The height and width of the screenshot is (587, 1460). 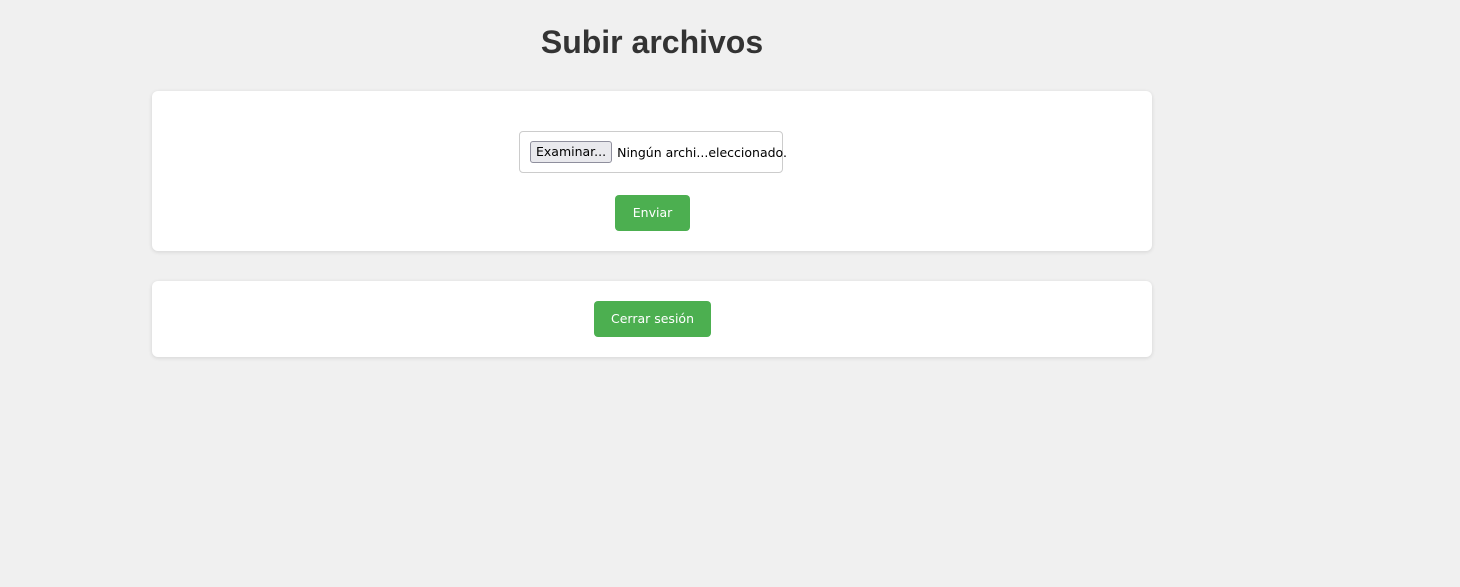 What do you see at coordinates (702, 152) in the screenshot?
I see `file-status-text: Ningún archi...eleccionado.` at bounding box center [702, 152].